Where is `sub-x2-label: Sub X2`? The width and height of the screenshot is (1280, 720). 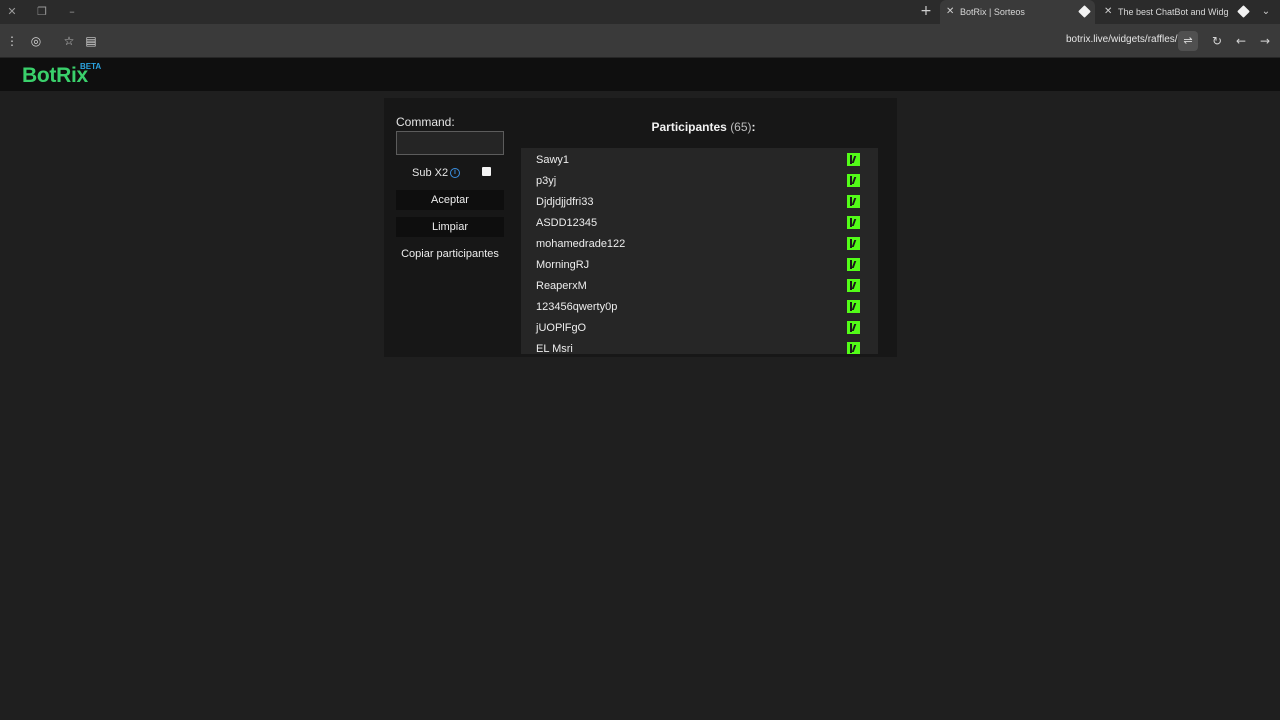 sub-x2-label: Sub X2 is located at coordinates (430, 173).